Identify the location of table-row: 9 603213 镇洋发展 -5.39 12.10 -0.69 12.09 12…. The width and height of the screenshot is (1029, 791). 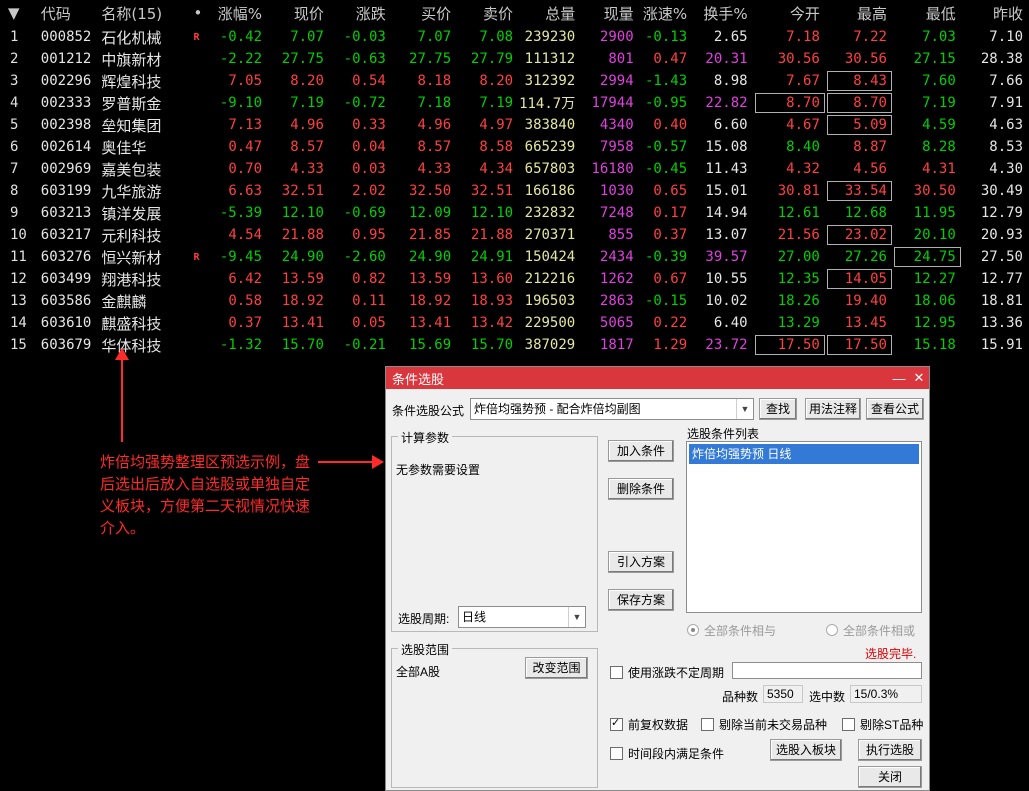
(514, 213).